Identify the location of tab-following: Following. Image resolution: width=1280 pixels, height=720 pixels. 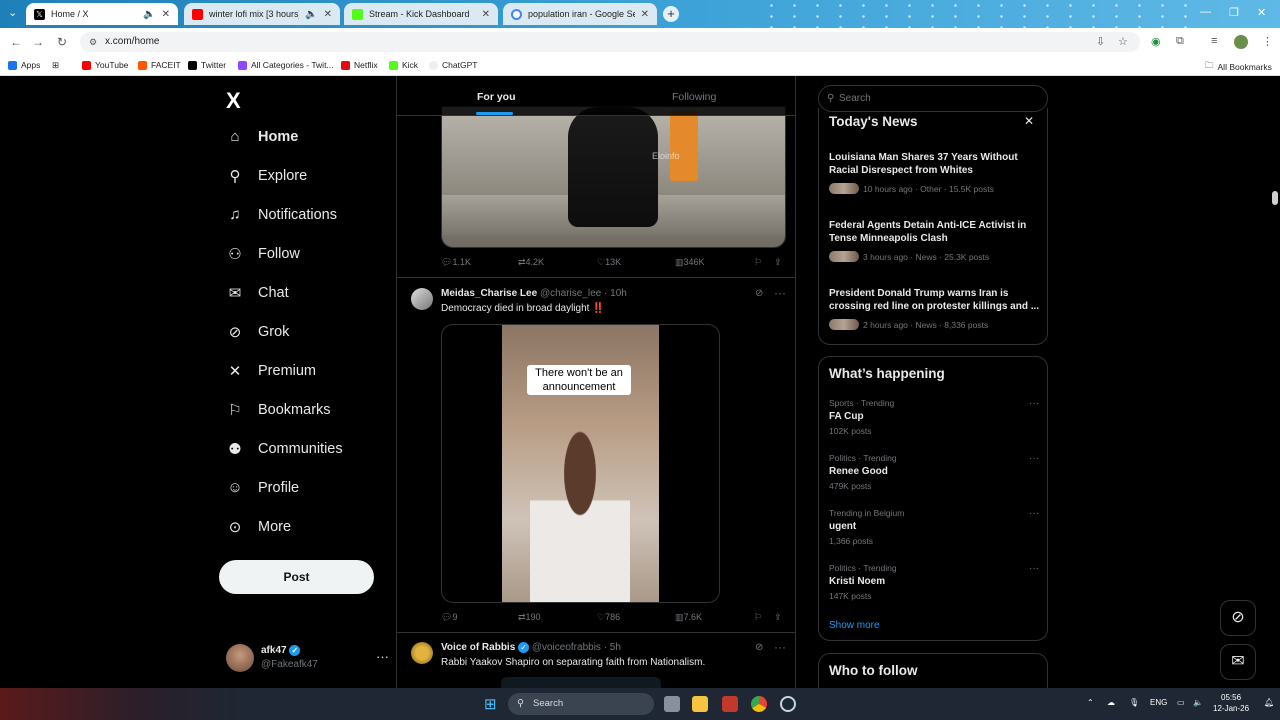
(694, 97).